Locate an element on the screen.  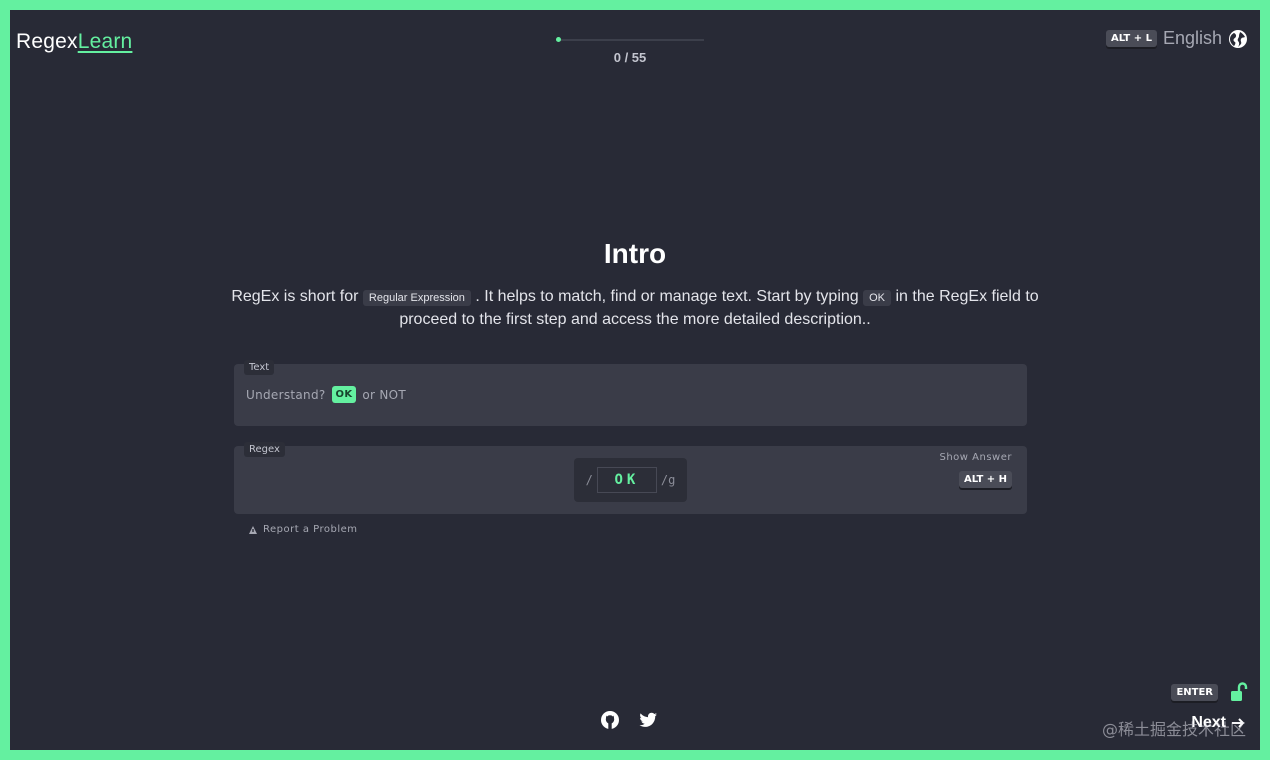
enter-shortcut: ENTER is located at coordinates (1194, 692).